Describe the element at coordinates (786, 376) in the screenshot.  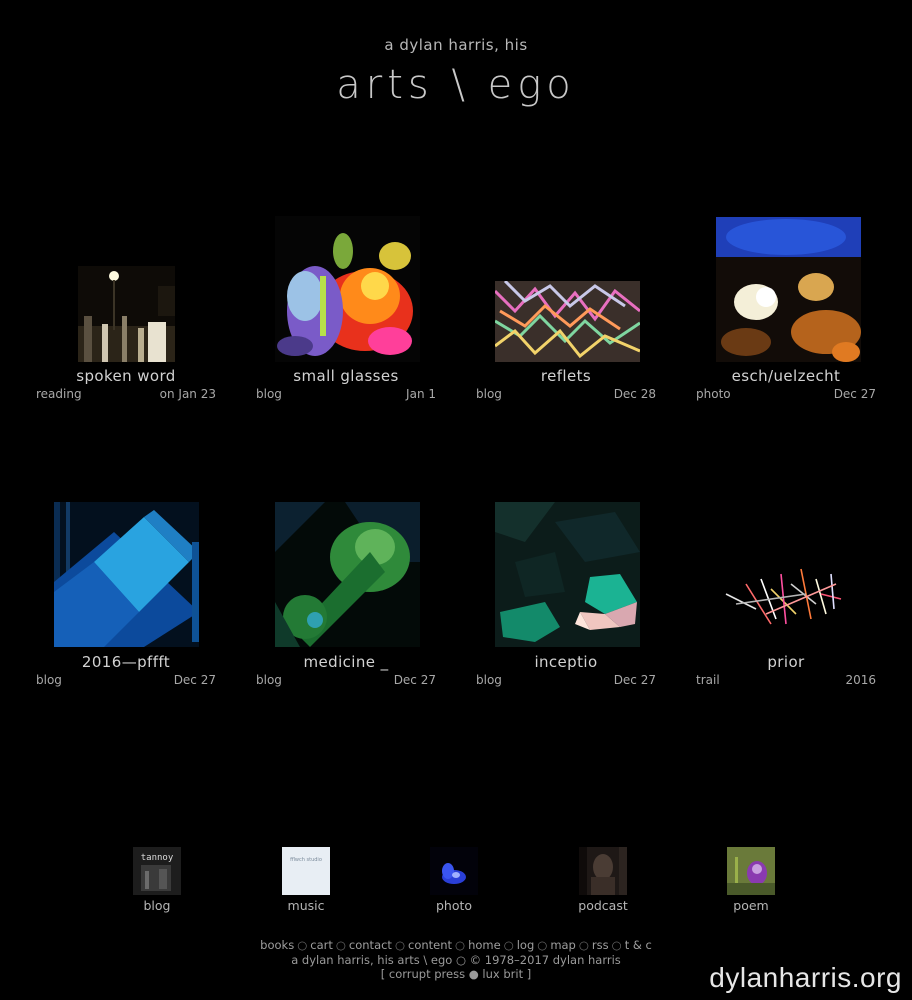
I see `tile-title: esch/uelzecht` at that location.